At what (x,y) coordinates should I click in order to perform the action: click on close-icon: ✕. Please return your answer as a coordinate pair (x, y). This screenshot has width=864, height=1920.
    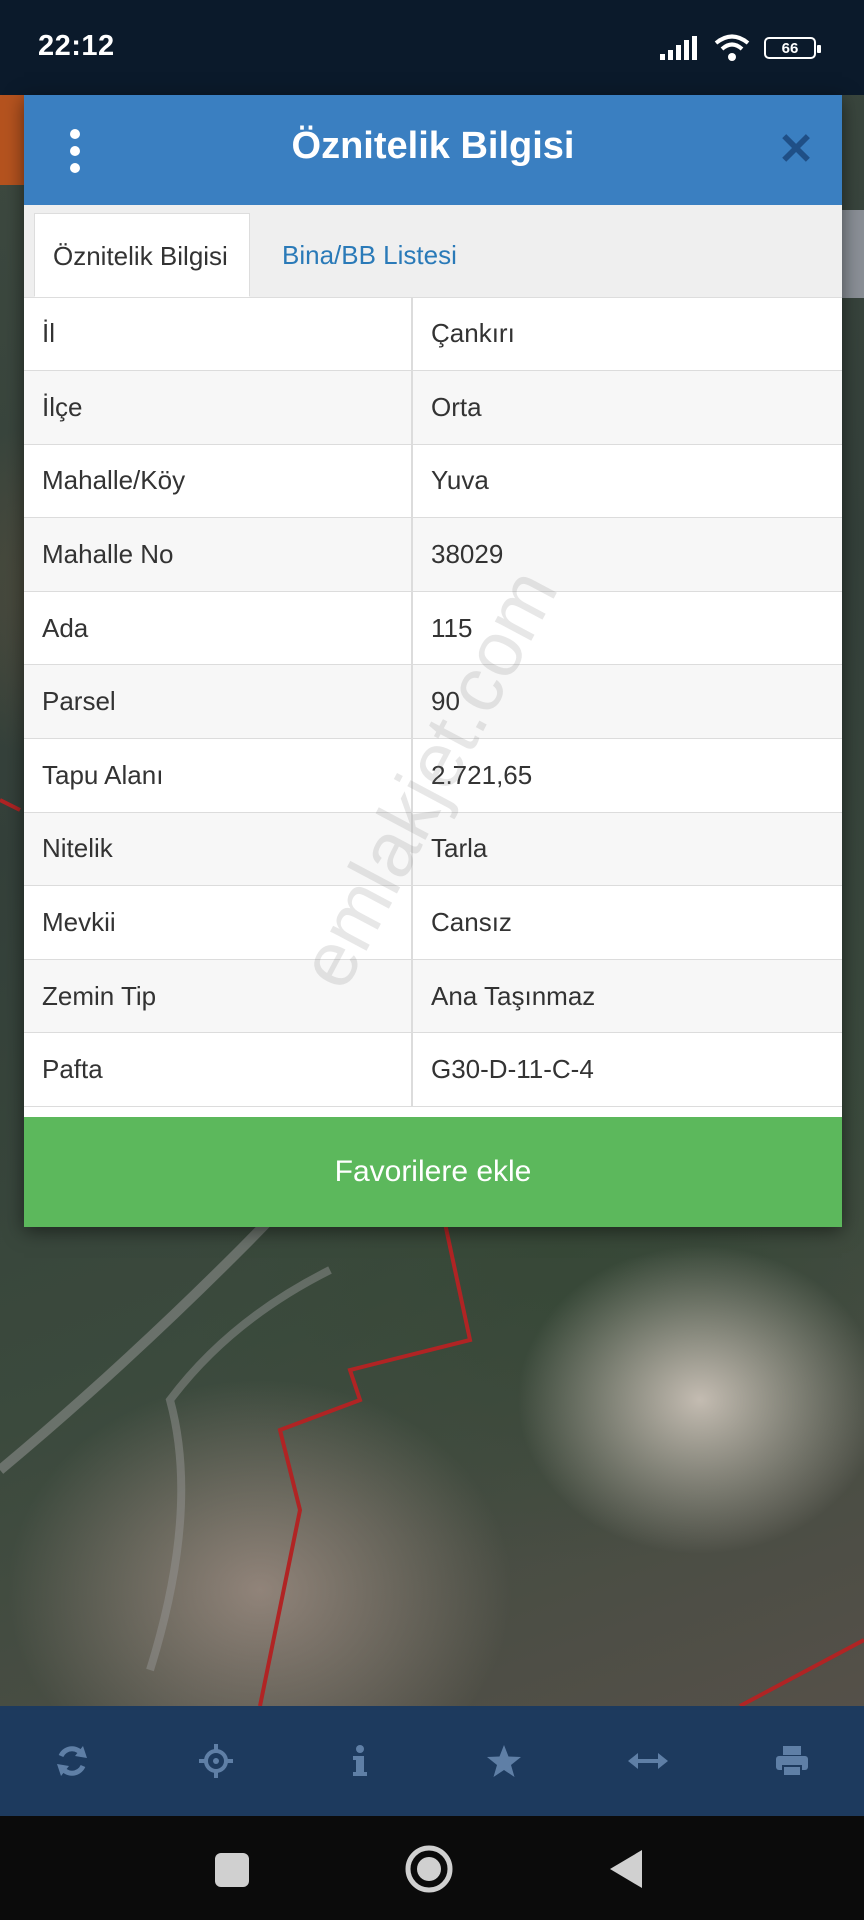
    Looking at the image, I should click on (796, 150).